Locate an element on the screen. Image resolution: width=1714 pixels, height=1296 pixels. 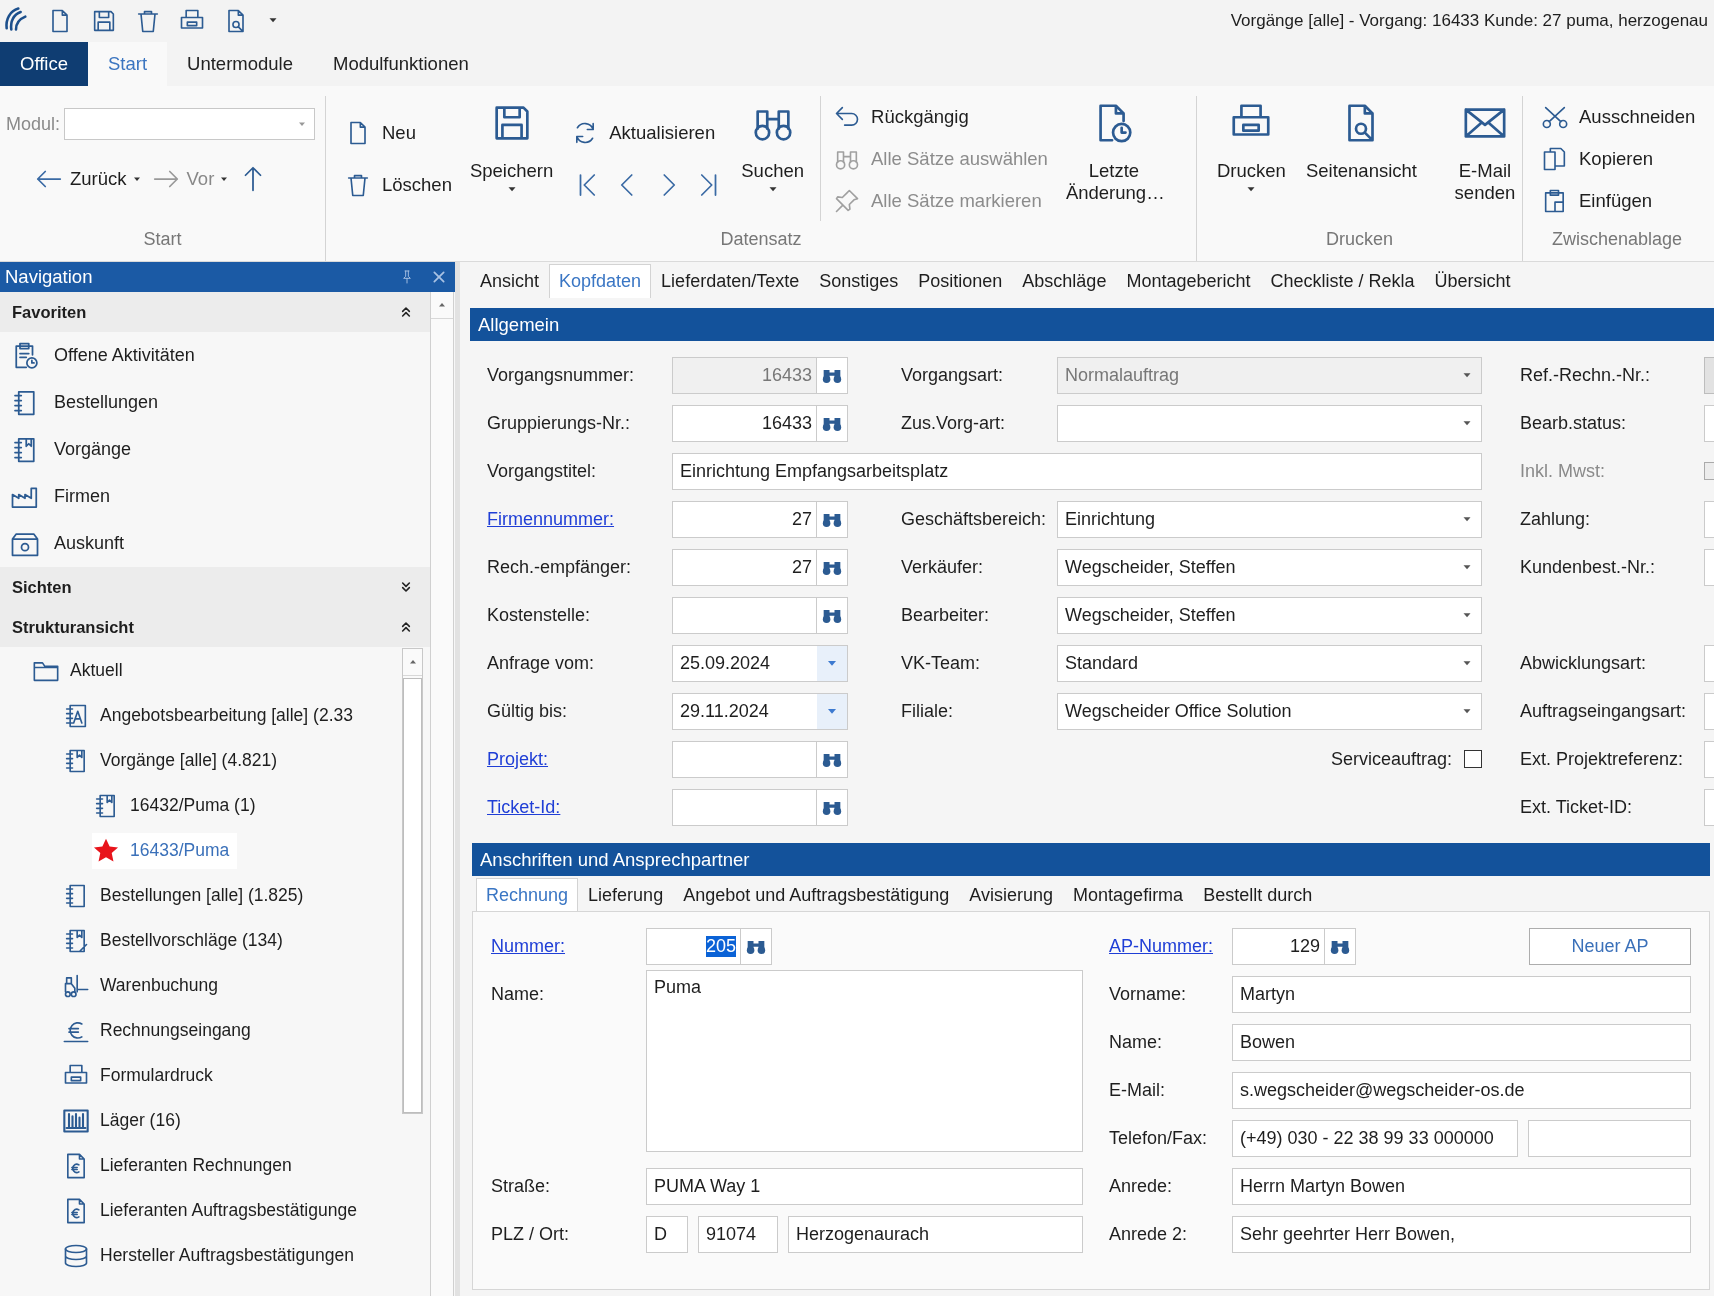
tree-item: 16433/Puma is located at coordinates (165, 850).